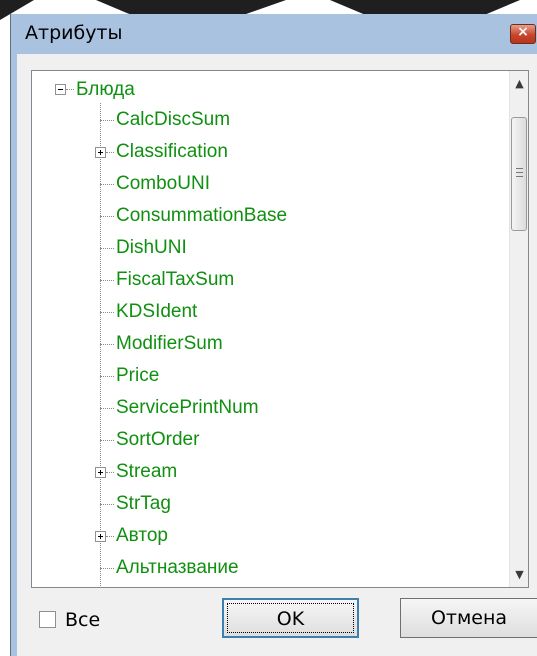 The image size is (537, 656). What do you see at coordinates (156, 312) in the screenshot?
I see `tree-item: KDSIdent` at bounding box center [156, 312].